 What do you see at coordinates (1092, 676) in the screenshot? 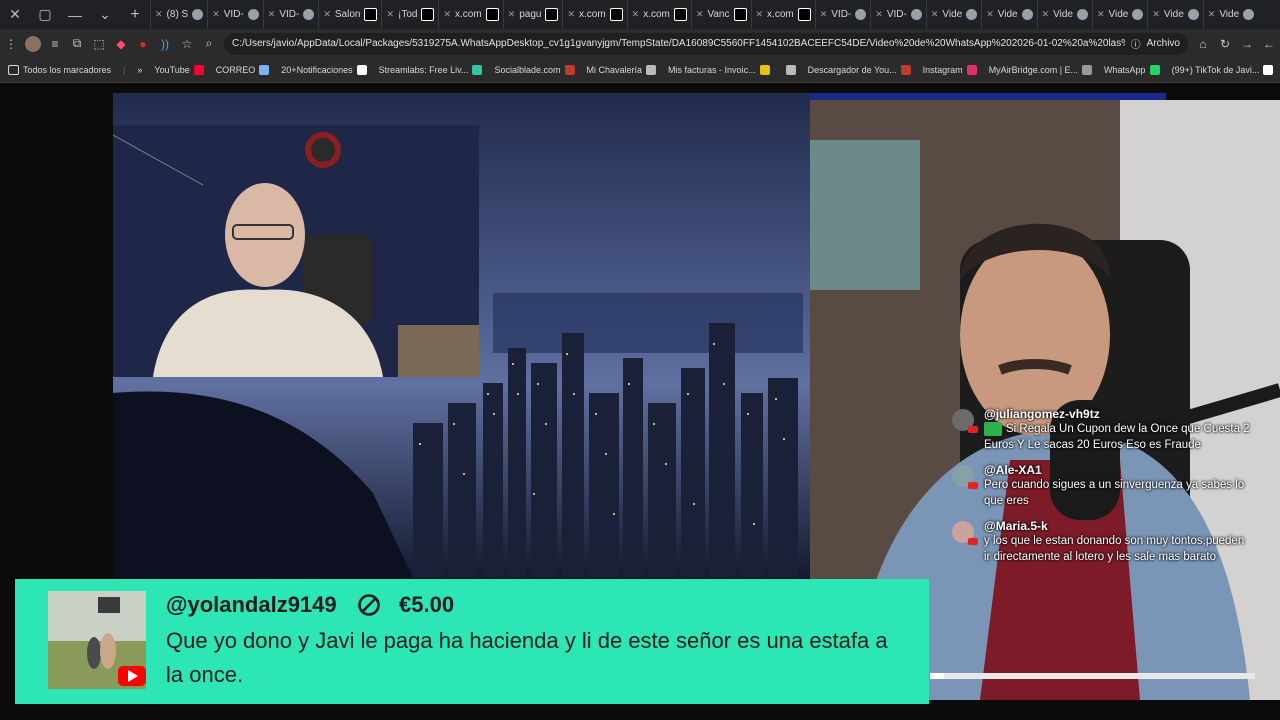
I see `chat-progress-bar` at bounding box center [1092, 676].